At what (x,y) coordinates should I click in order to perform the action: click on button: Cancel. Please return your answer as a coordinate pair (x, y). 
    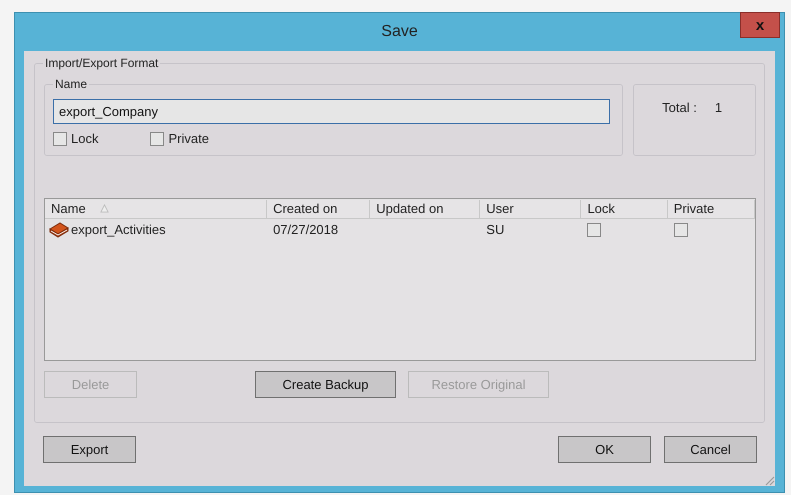
    Looking at the image, I should click on (710, 449).